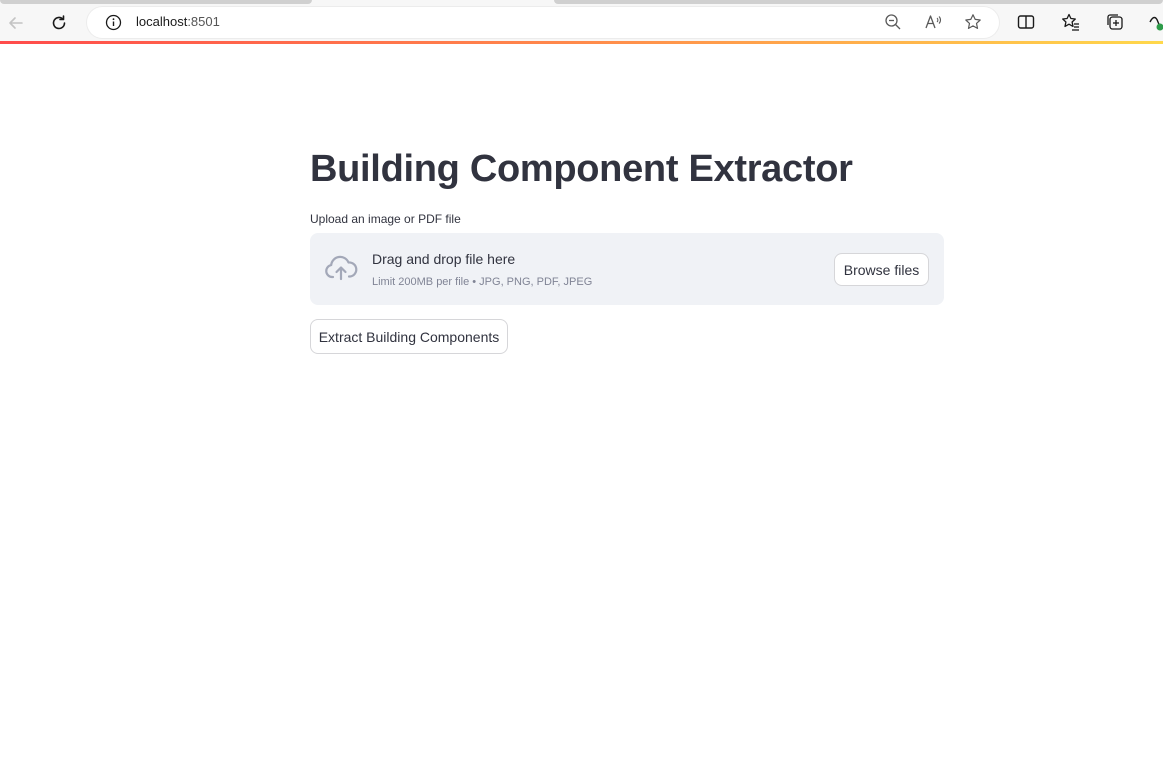  Describe the element at coordinates (1116, 23) in the screenshot. I see `collections-icon` at that location.